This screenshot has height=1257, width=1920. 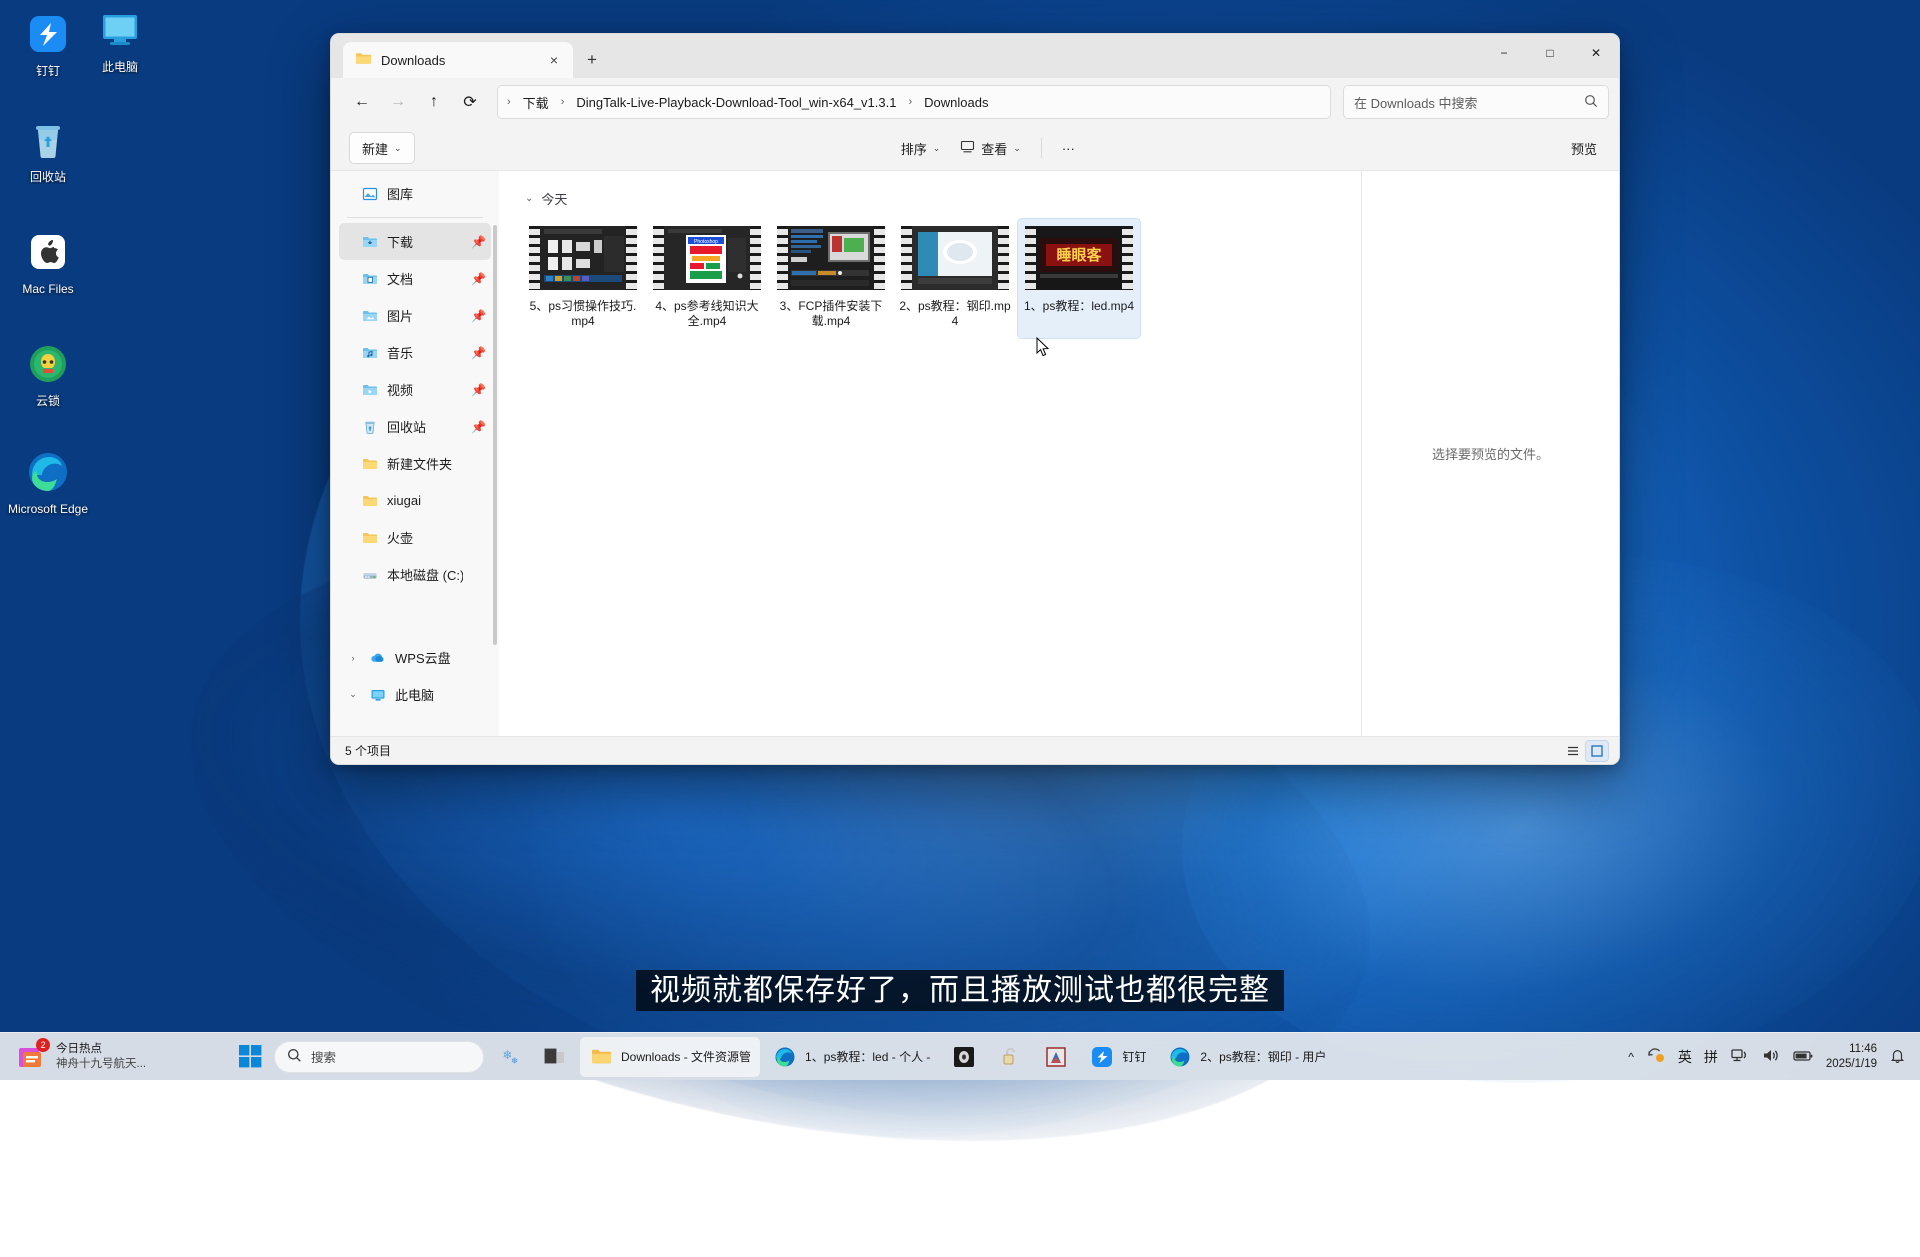 I want to click on sidebar-scrollbar, so click(x=495, y=435).